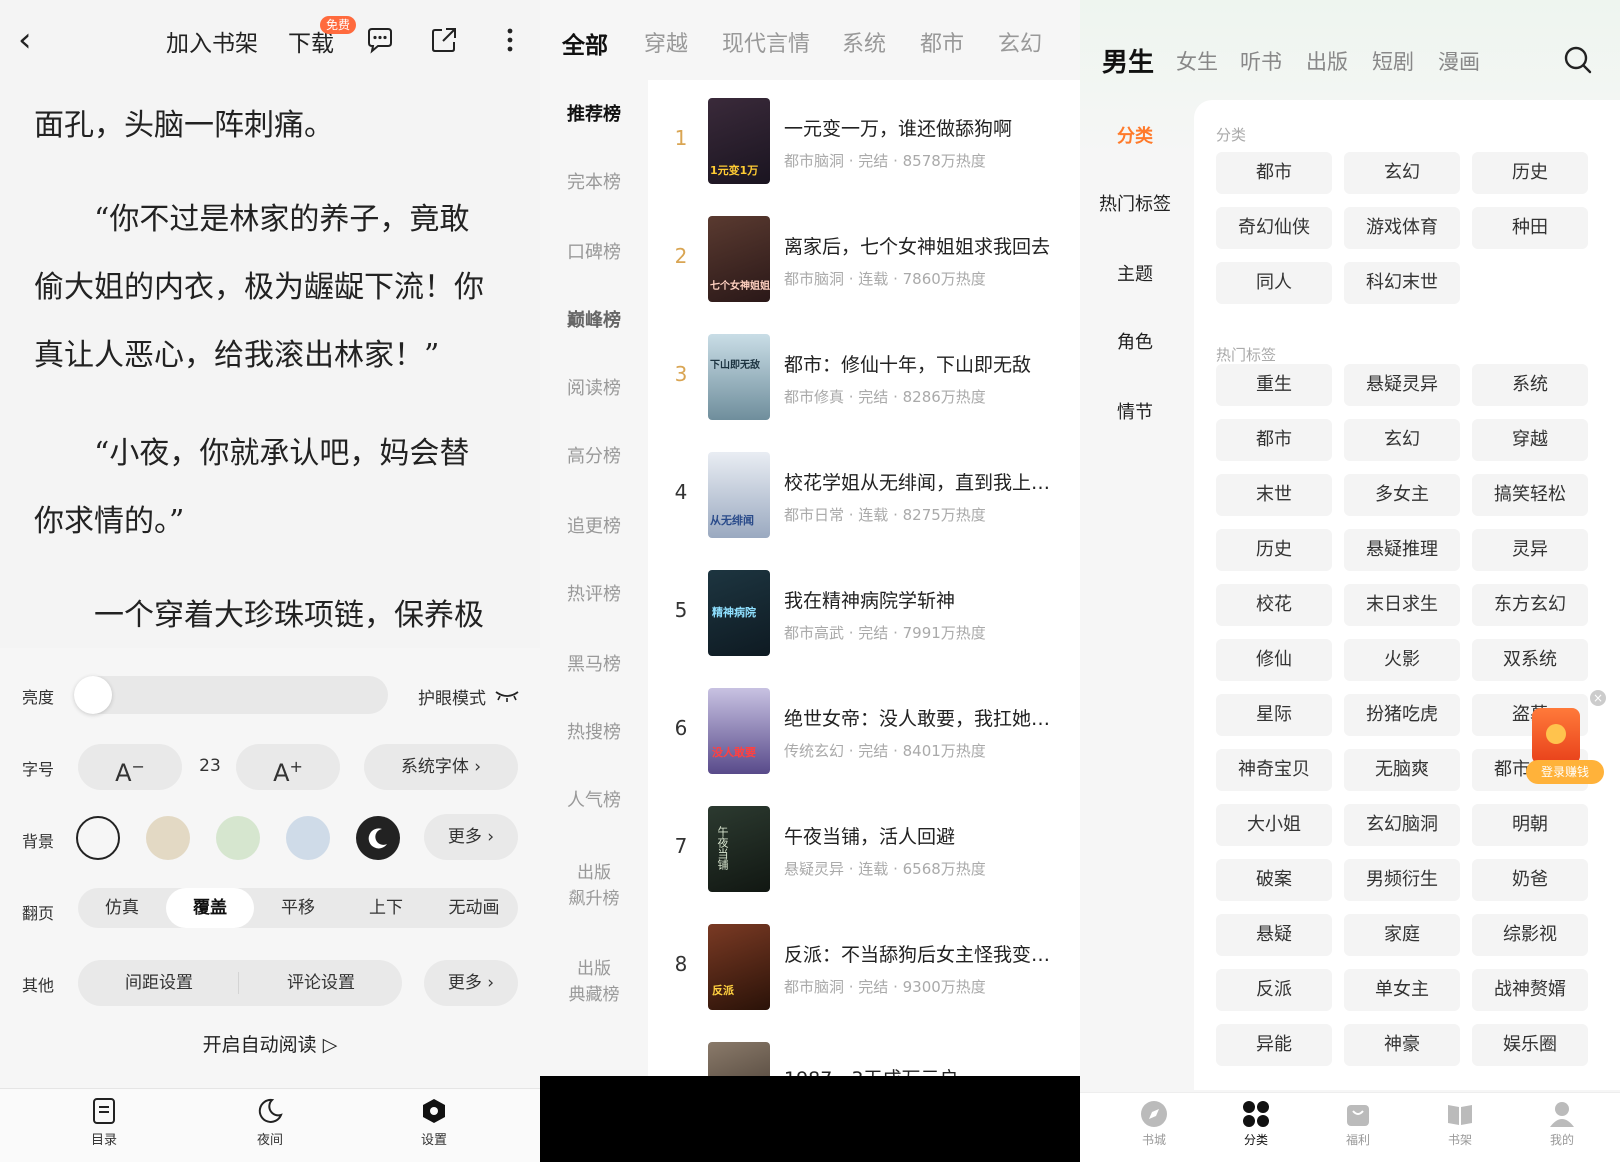  Describe the element at coordinates (1261, 61) in the screenshot. I see `tab-audio: 听书` at that location.